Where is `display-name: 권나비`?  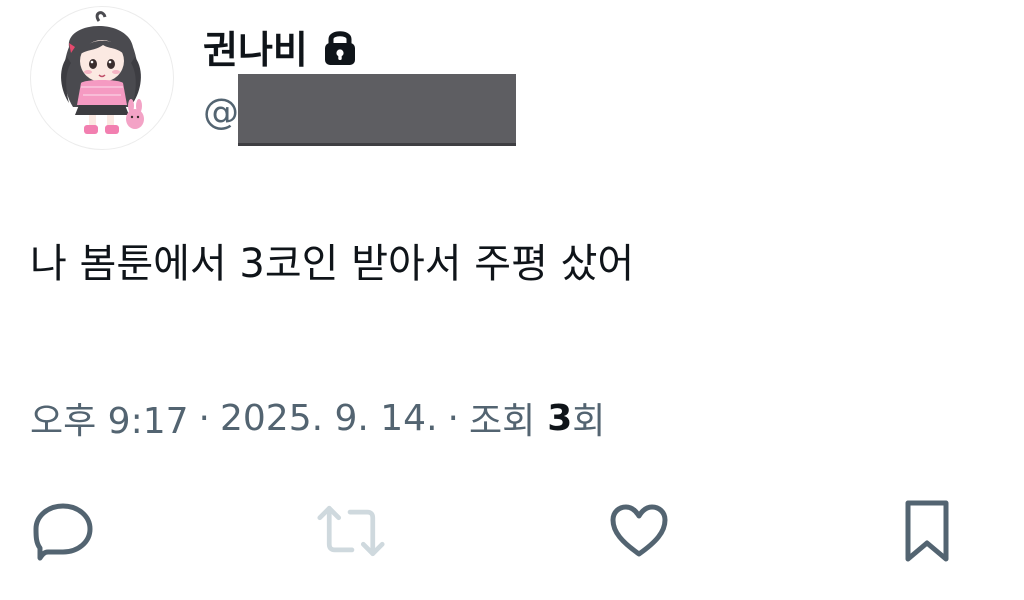 display-name: 권나비 is located at coordinates (255, 46).